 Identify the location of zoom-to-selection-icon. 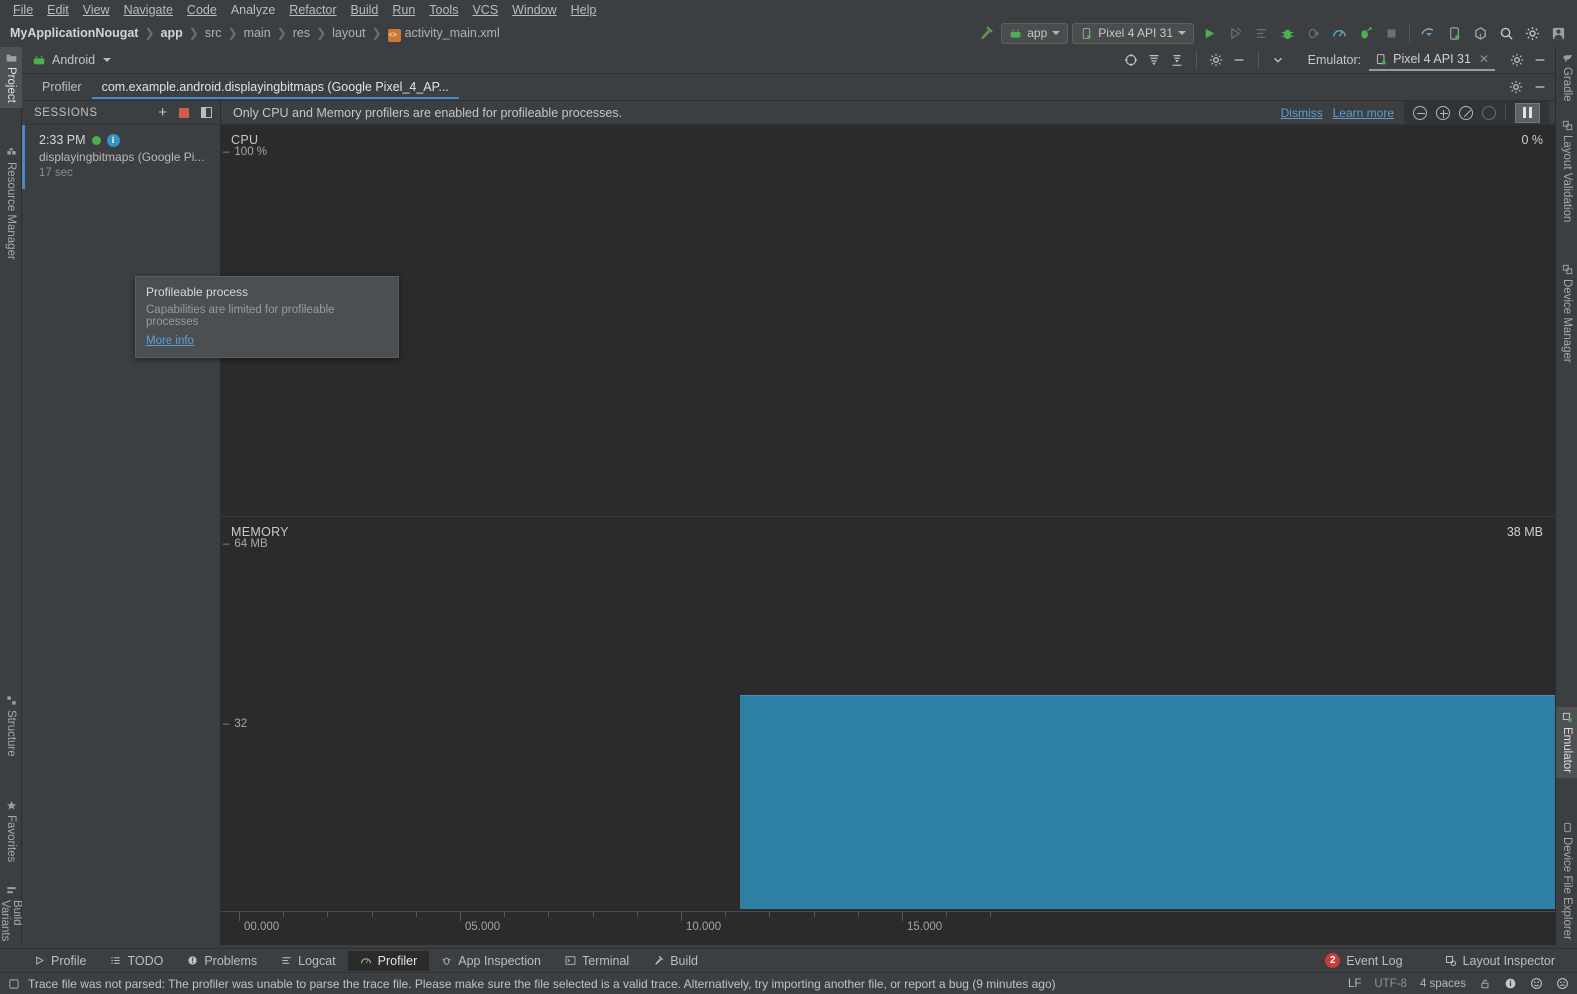
(1489, 112).